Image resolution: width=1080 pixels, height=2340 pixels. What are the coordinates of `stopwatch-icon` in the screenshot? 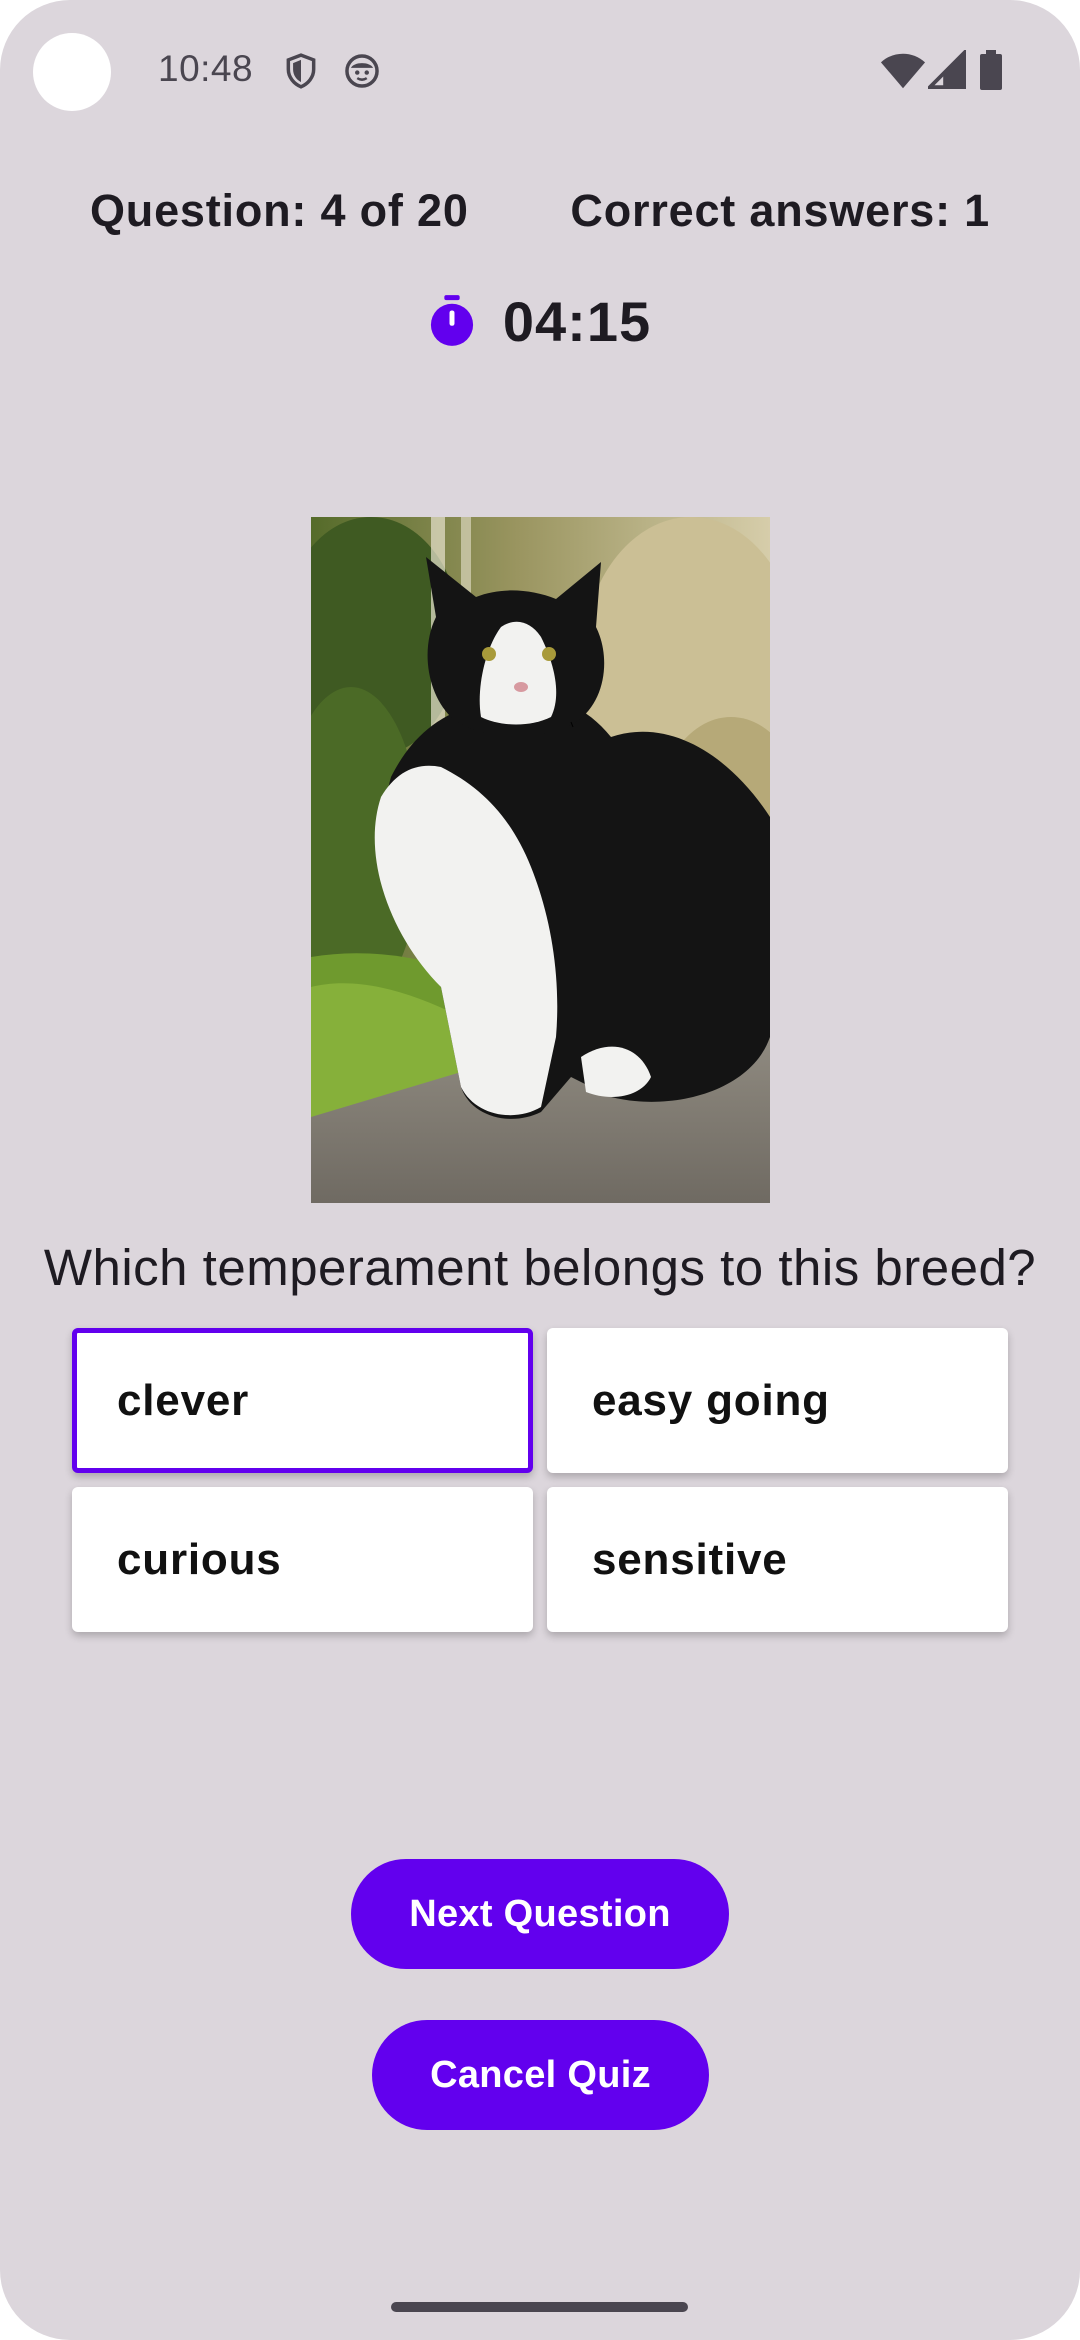 It's located at (451, 320).